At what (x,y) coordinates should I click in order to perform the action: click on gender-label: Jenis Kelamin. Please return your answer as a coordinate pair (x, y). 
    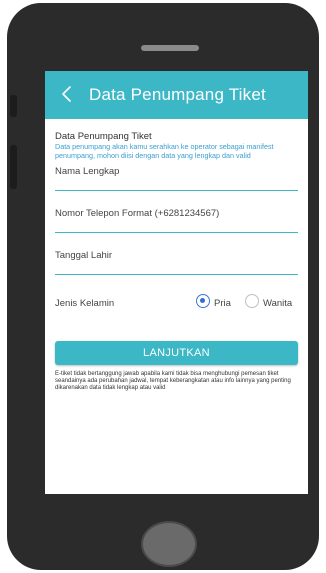
    Looking at the image, I should click on (85, 304).